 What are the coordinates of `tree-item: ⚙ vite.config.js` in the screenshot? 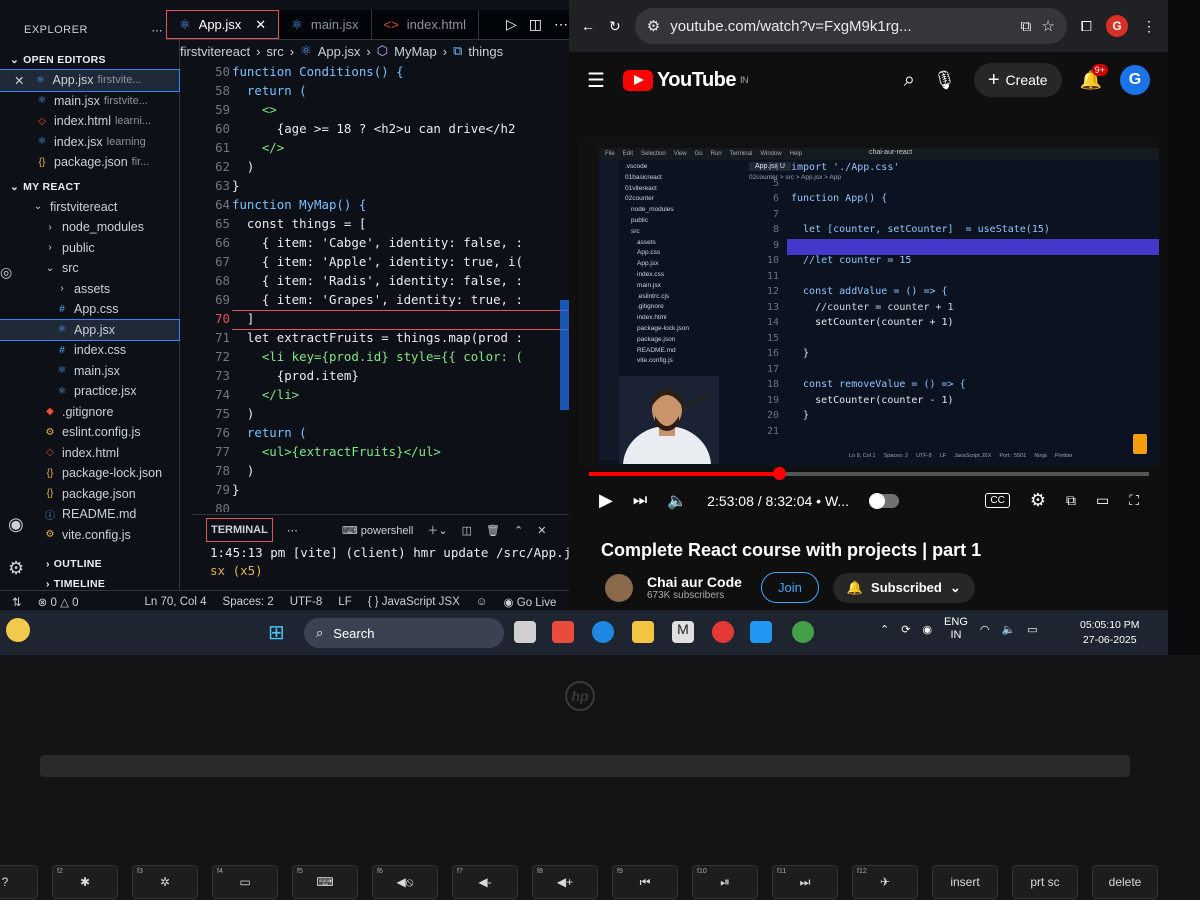 It's located at (89, 535).